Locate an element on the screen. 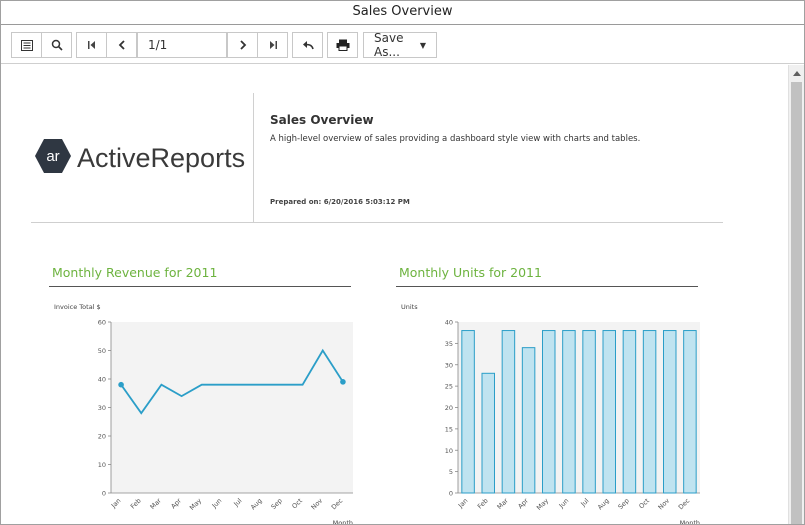  y-axis-label: Units is located at coordinates (409, 307).